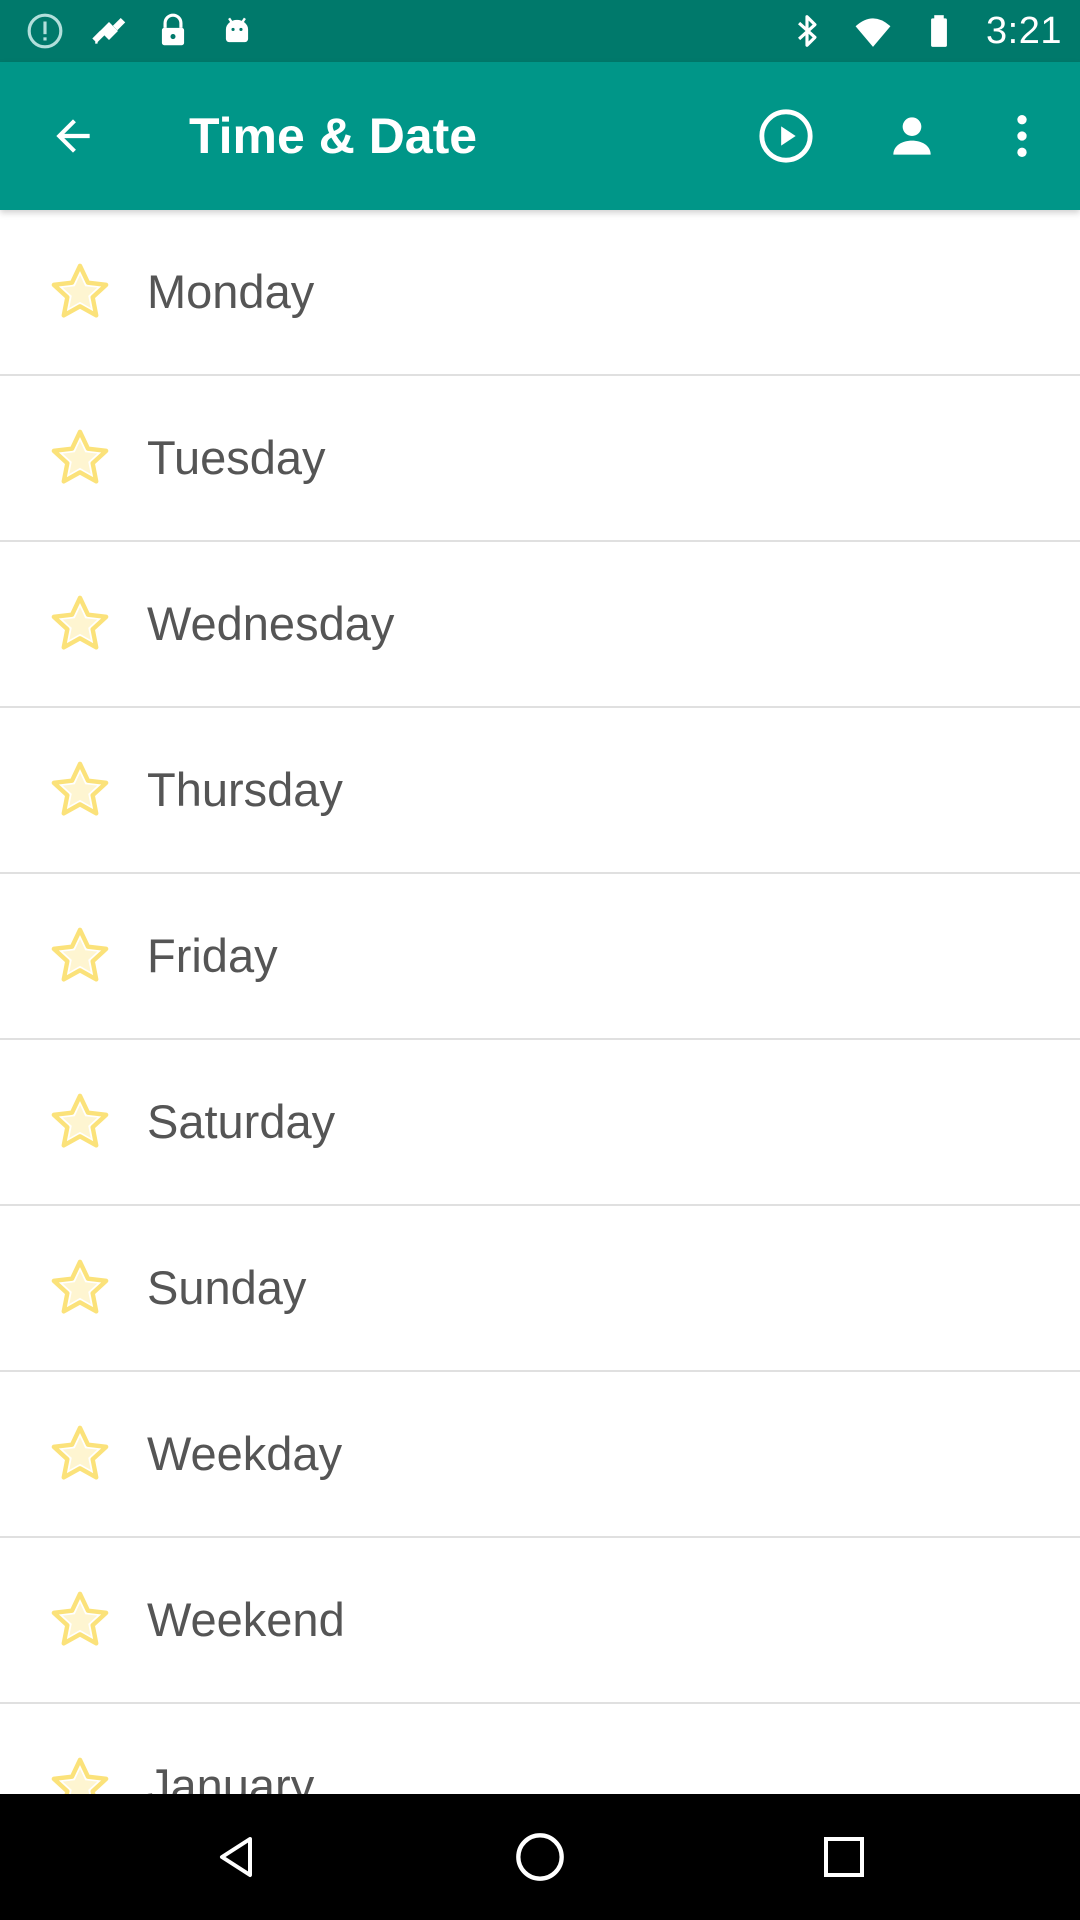 The height and width of the screenshot is (1920, 1080). Describe the element at coordinates (807, 31) in the screenshot. I see `bluetooth-icon` at that location.